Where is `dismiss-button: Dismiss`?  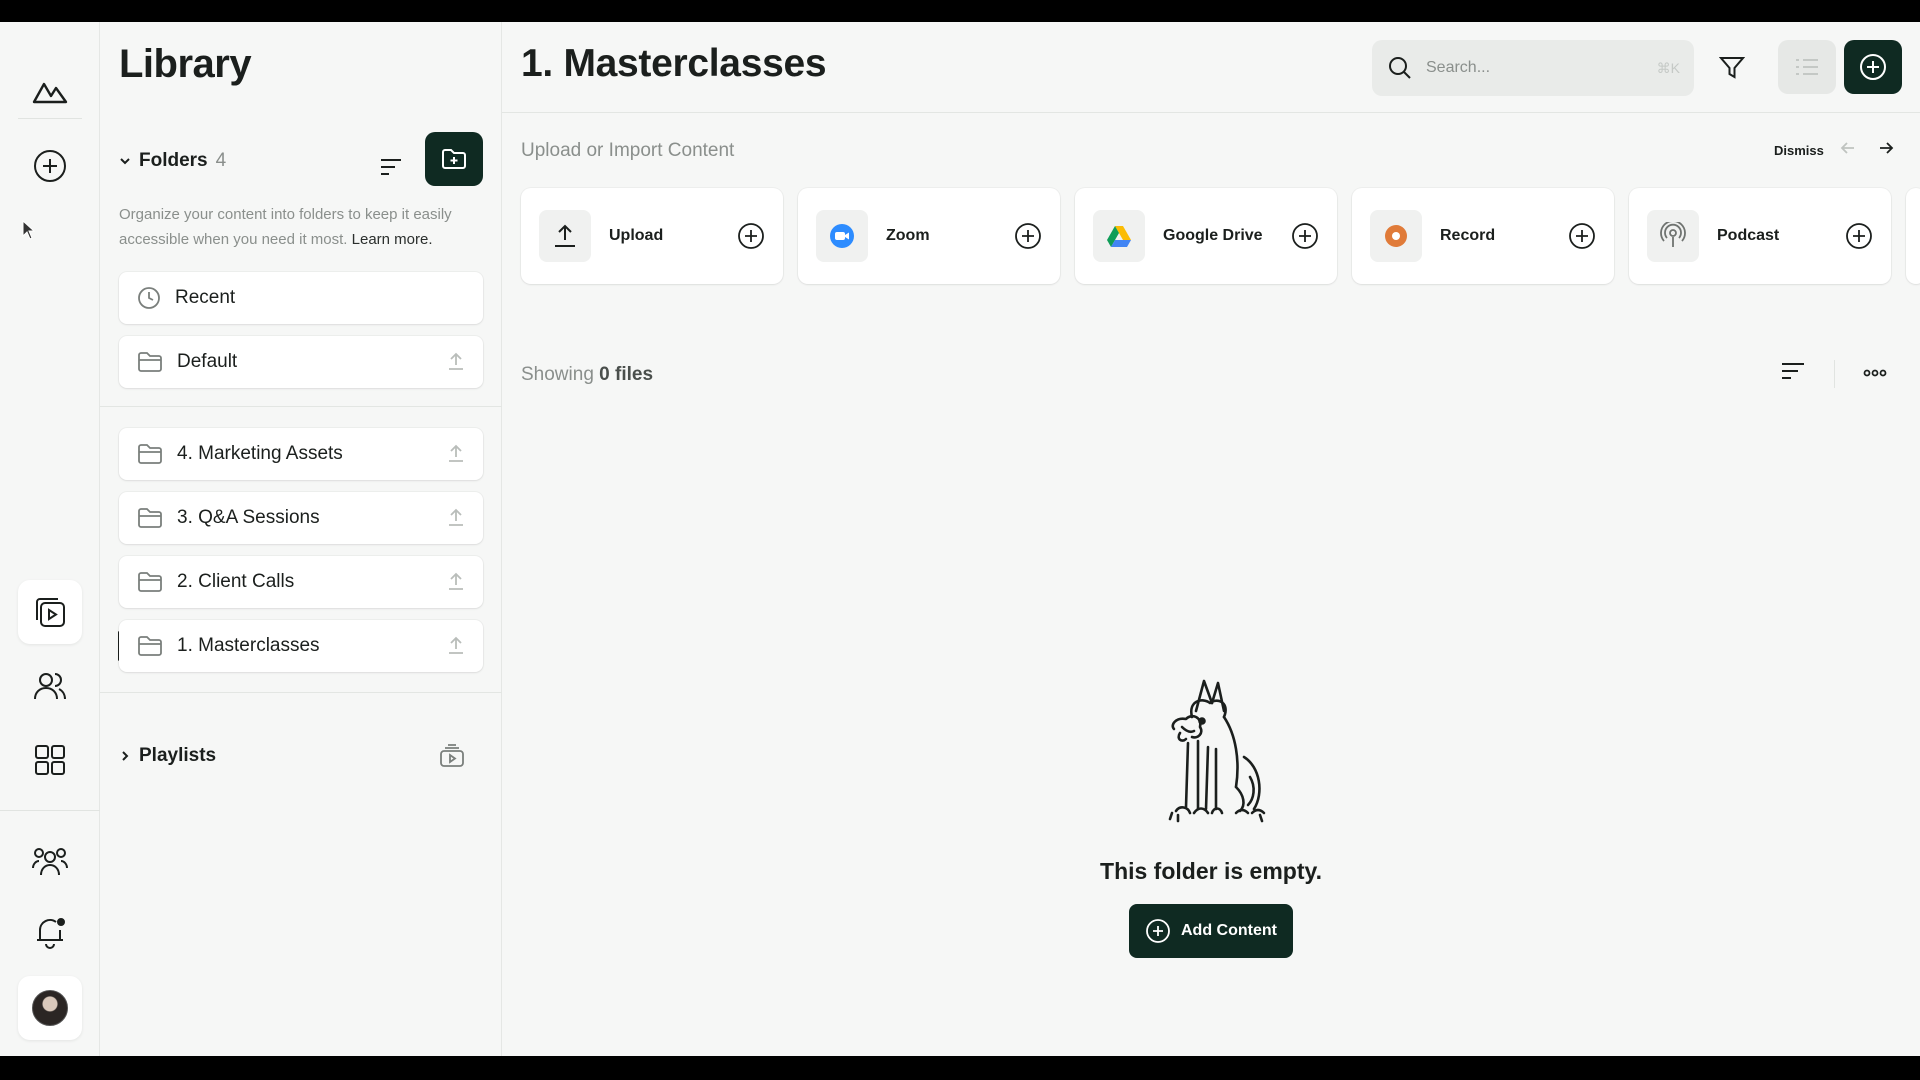
dismiss-button: Dismiss is located at coordinates (1799, 150).